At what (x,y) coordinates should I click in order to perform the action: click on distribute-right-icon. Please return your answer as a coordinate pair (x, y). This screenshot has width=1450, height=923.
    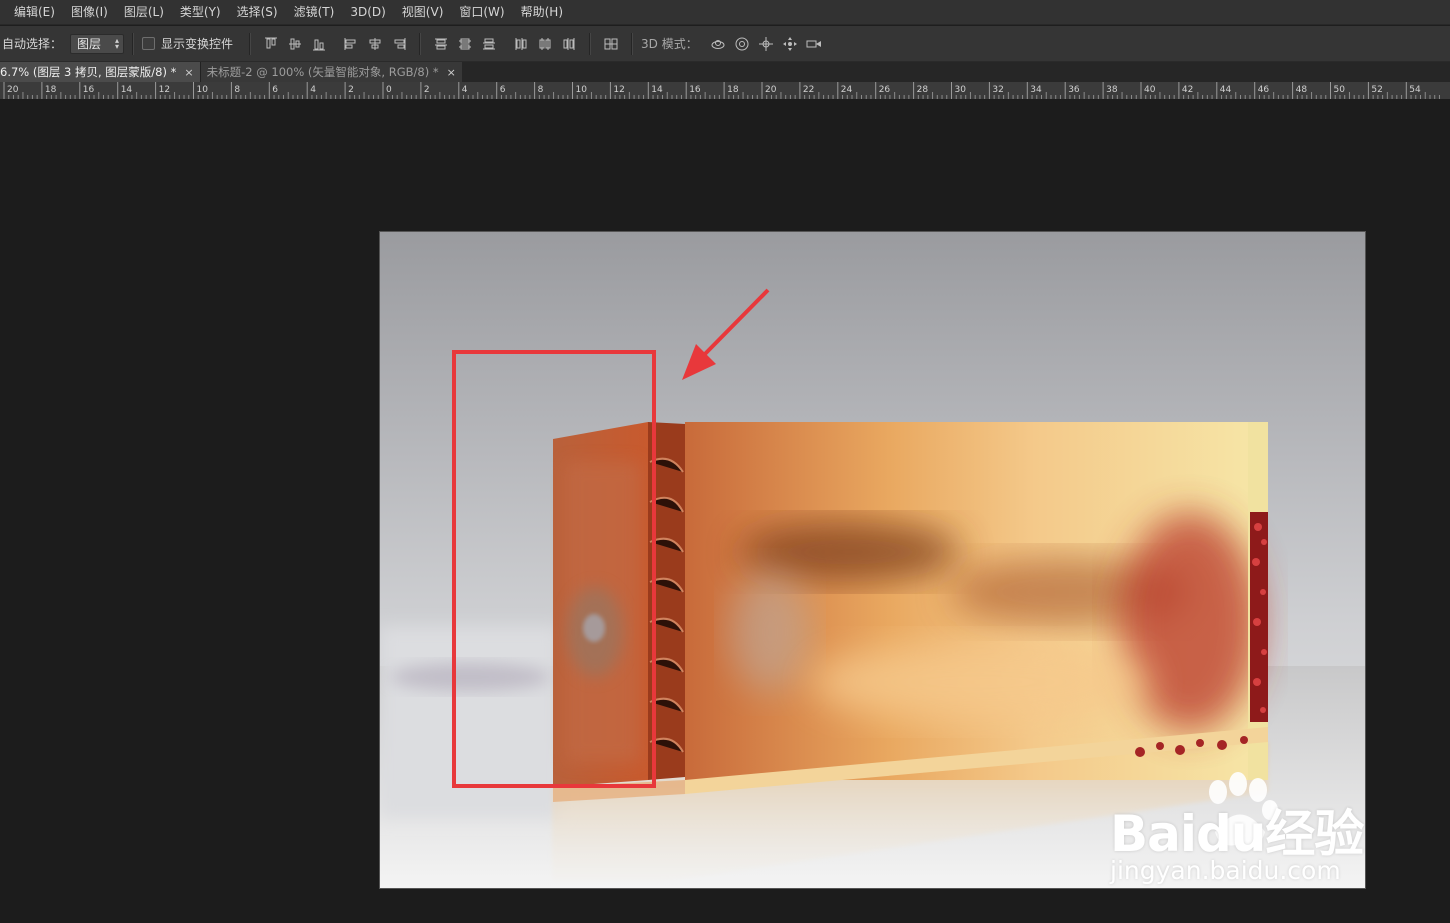
    Looking at the image, I should click on (569, 44).